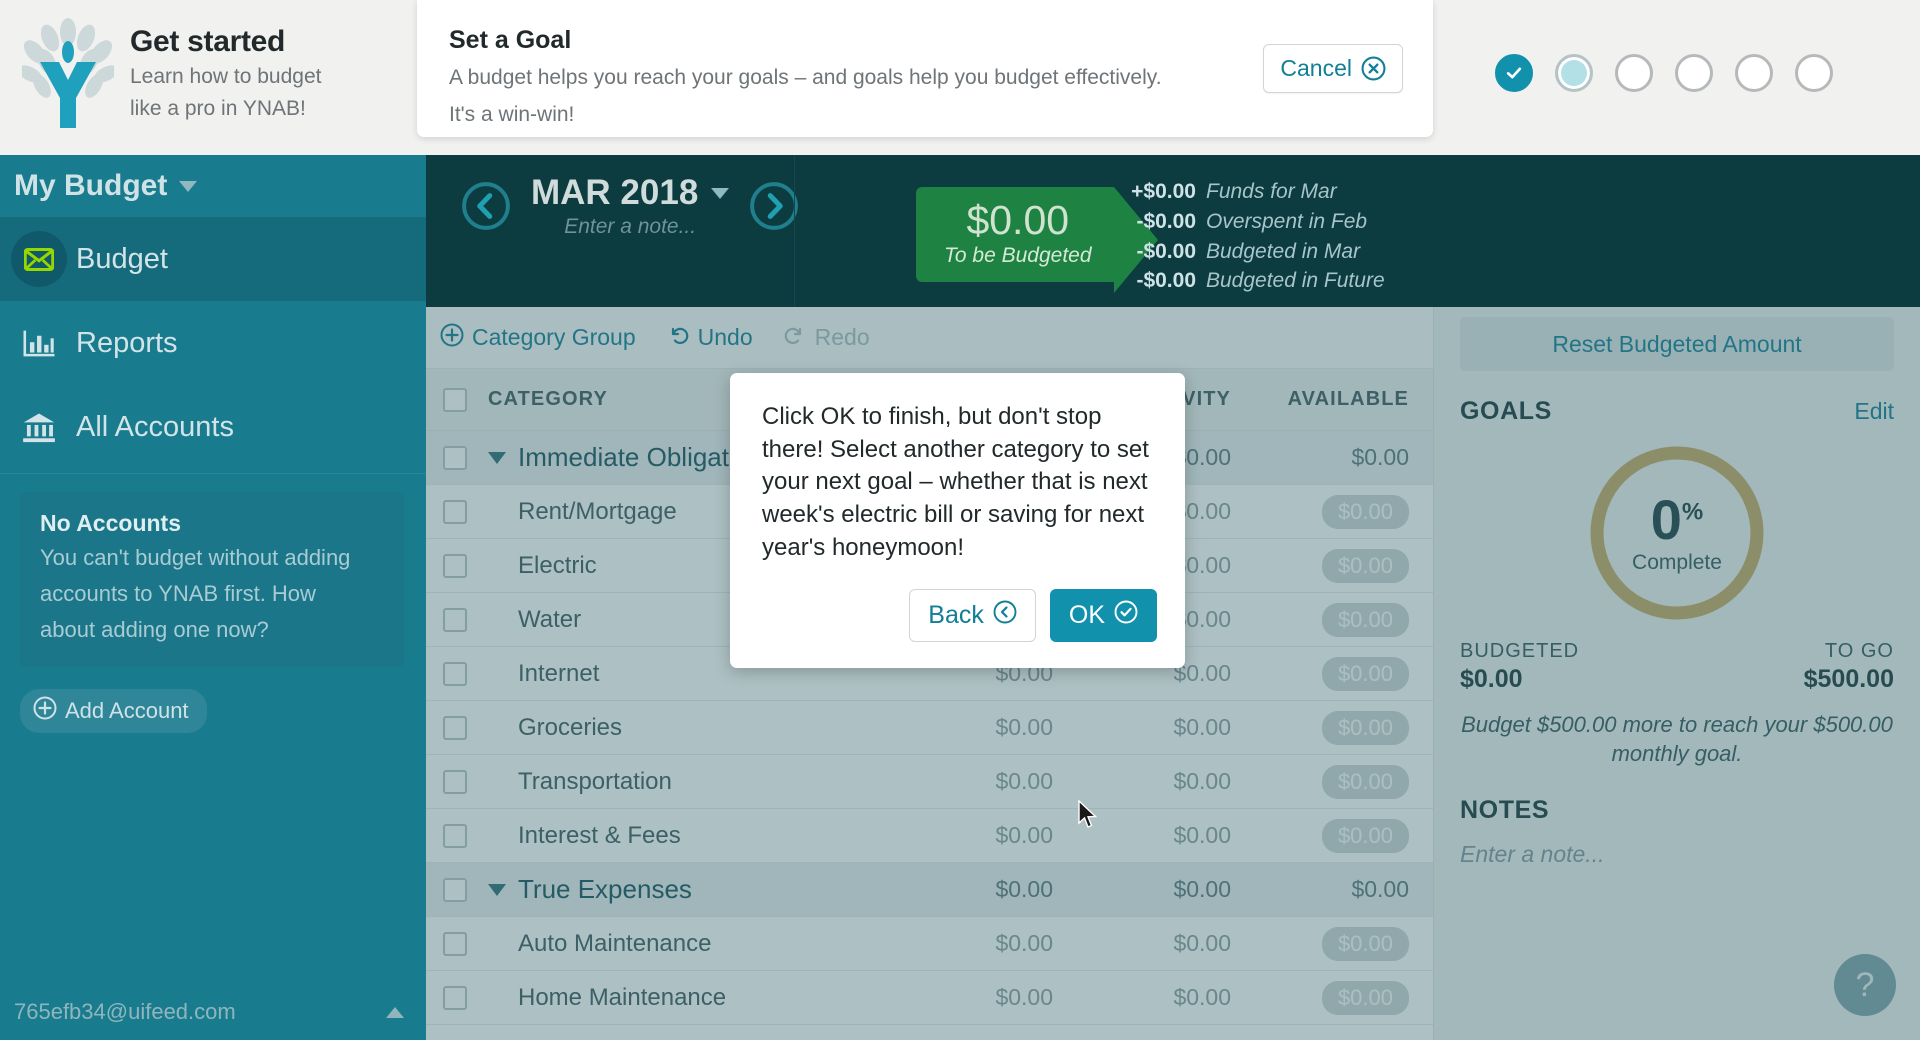 The image size is (1920, 1040). Describe the element at coordinates (39, 343) in the screenshot. I see `bar-chart-icon` at that location.